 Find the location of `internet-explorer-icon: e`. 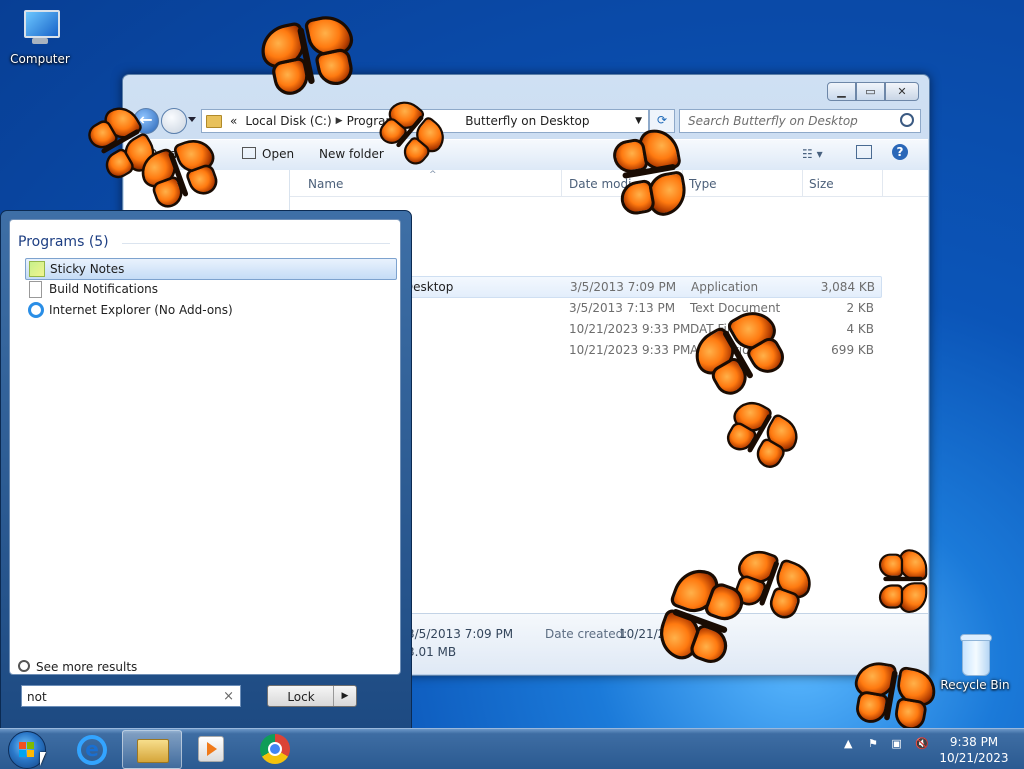

internet-explorer-icon: e is located at coordinates (92, 750).